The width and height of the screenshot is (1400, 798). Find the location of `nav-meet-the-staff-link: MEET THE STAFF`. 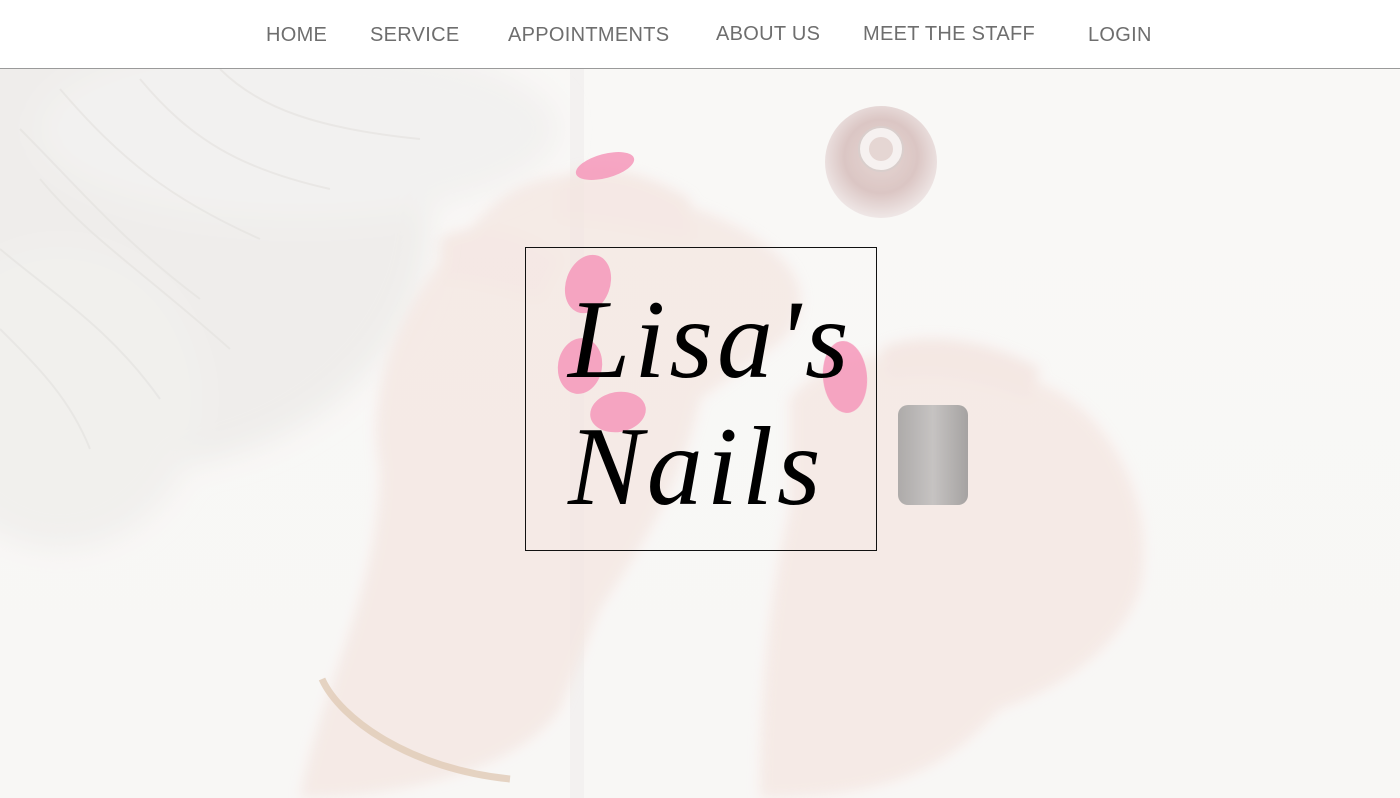

nav-meet-the-staff-link: MEET THE STAFF is located at coordinates (949, 34).